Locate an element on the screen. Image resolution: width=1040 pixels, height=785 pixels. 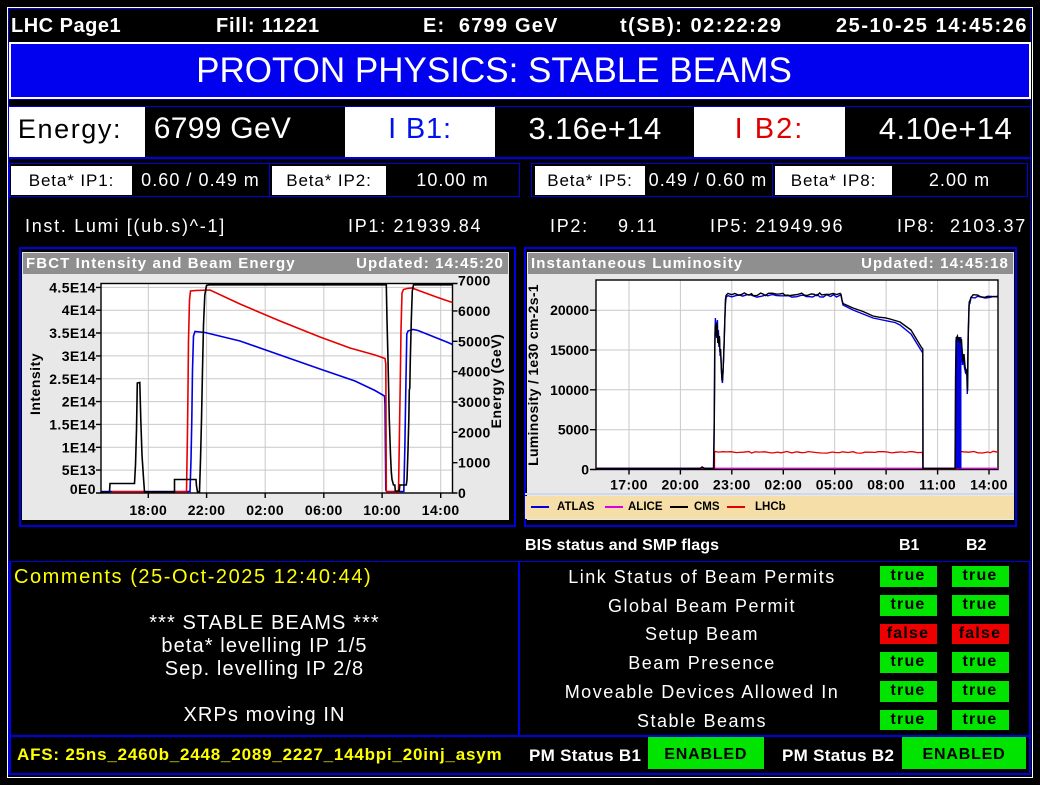
svg-text: Luminosity / 1e30 cm-2s-1 is located at coordinates (533, 375).